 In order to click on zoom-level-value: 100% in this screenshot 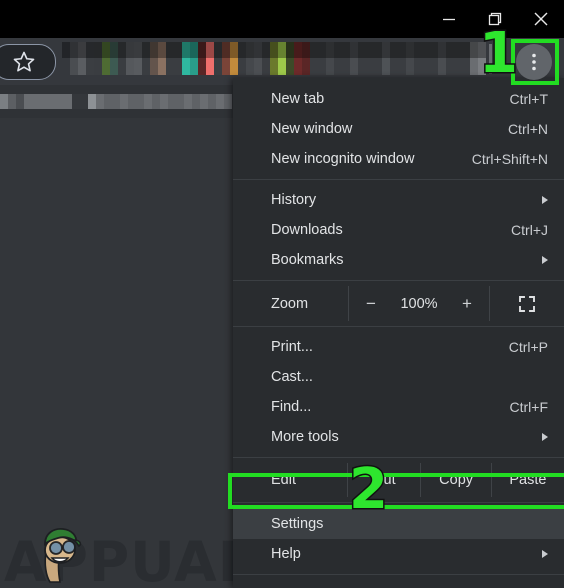, I will do `click(419, 303)`.